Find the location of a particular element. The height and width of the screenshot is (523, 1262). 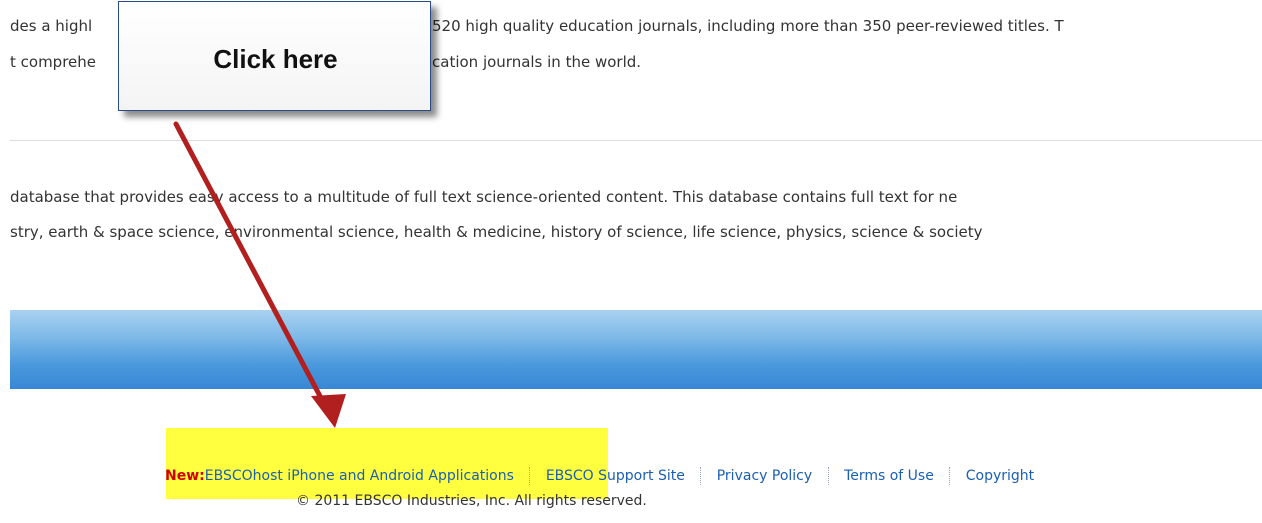

new-label: New: is located at coordinates (185, 476).